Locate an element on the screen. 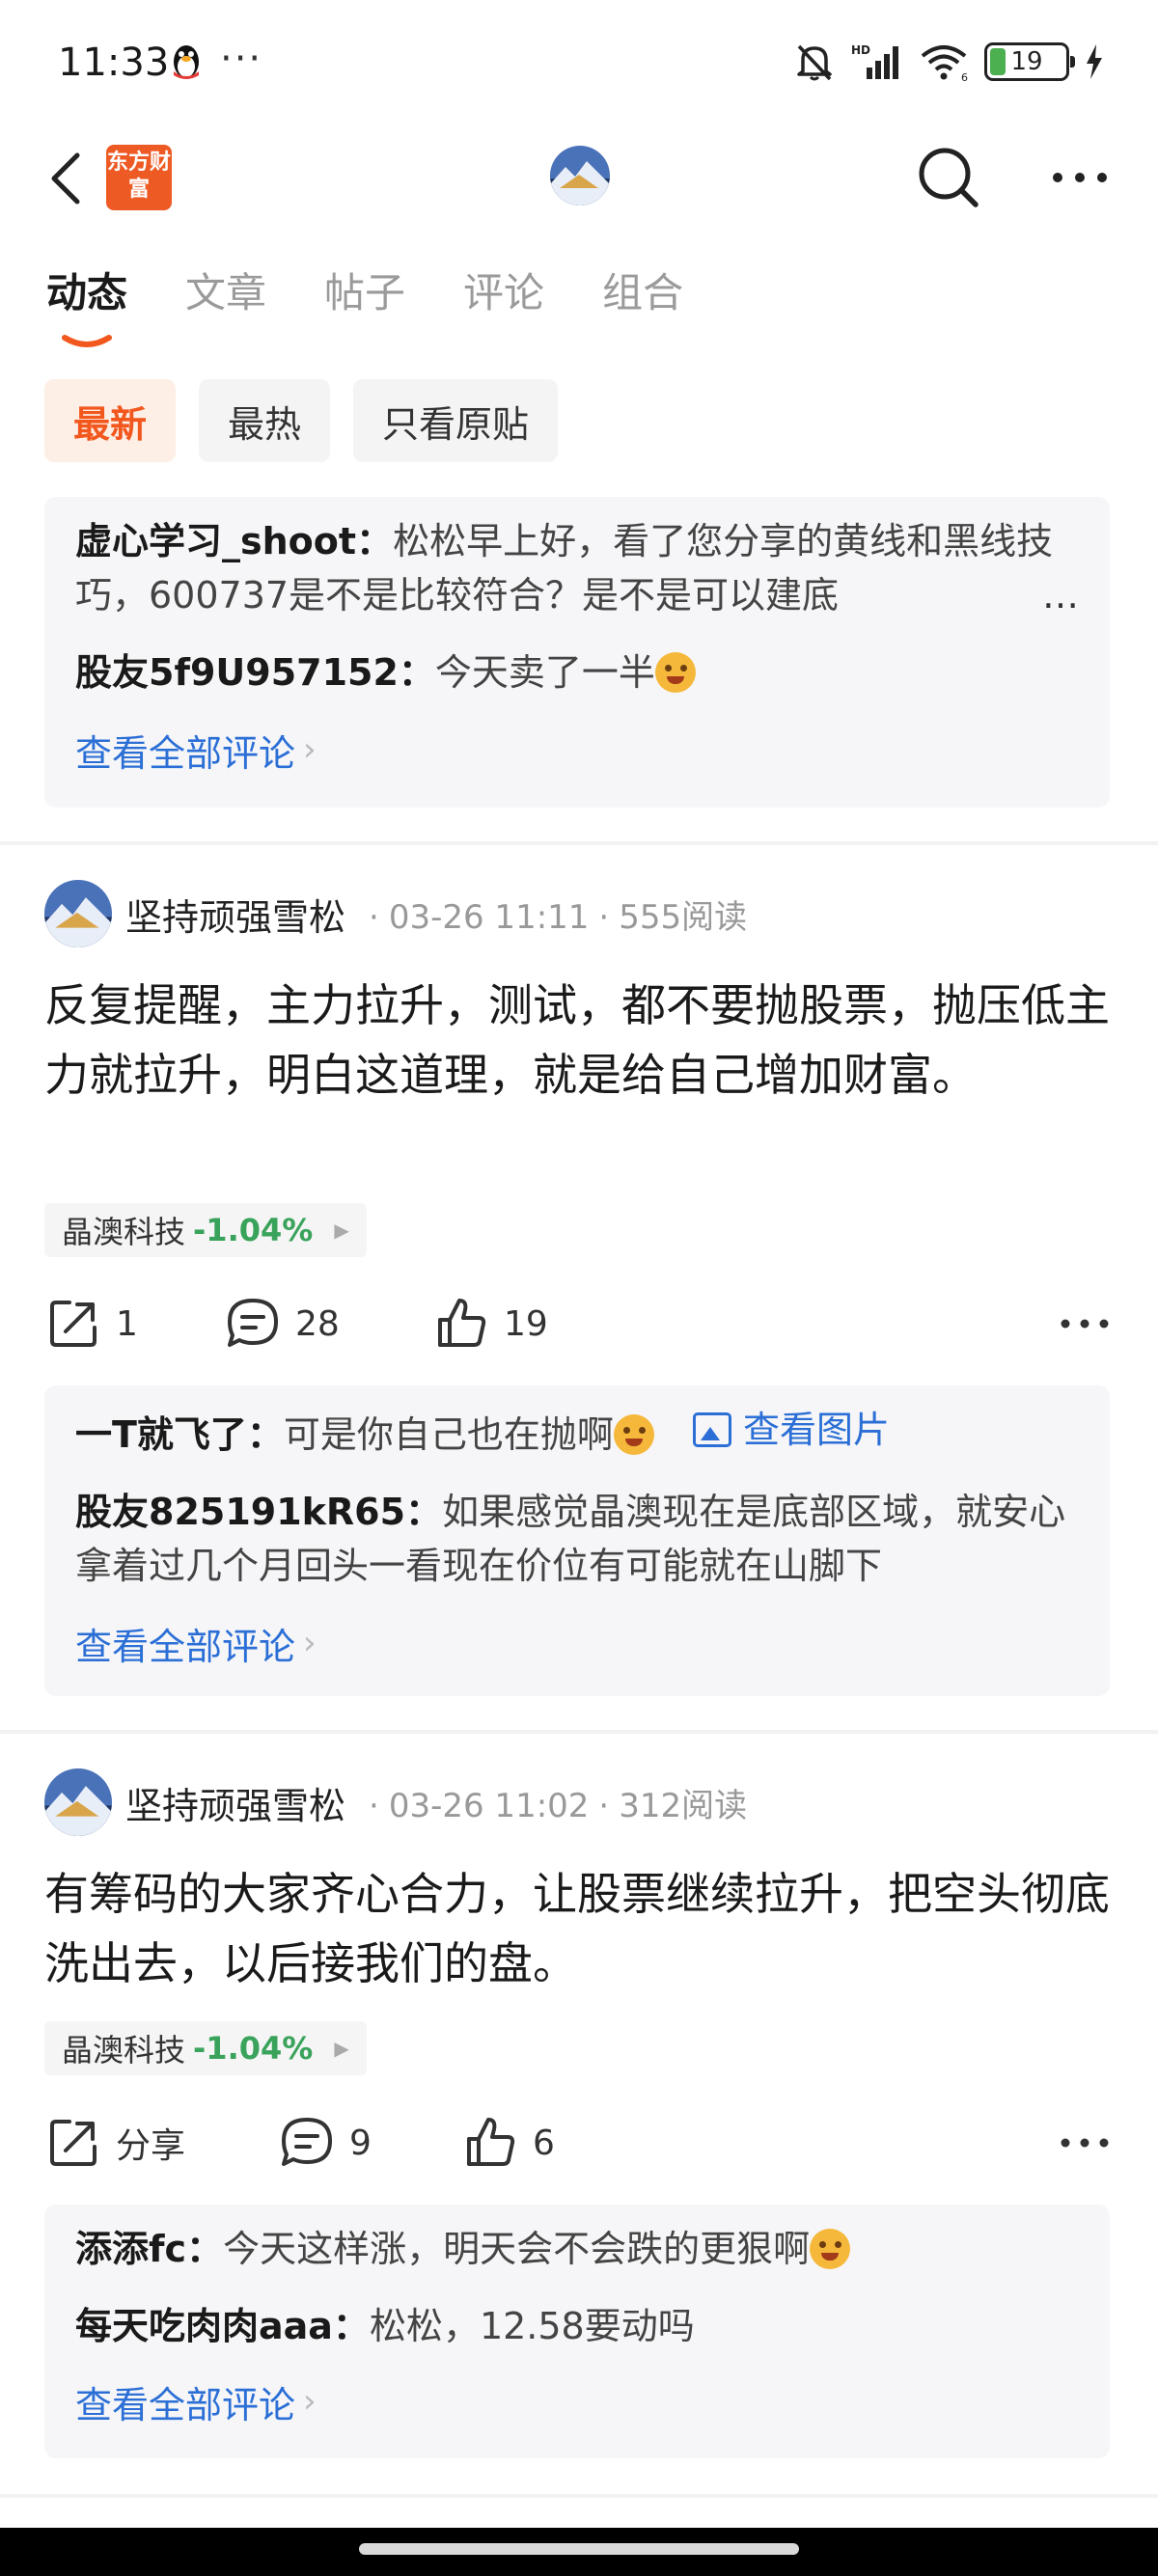  comment-item: 每天吃肉肉aaa：松松，12.58要动吗 is located at coordinates (577, 2326).